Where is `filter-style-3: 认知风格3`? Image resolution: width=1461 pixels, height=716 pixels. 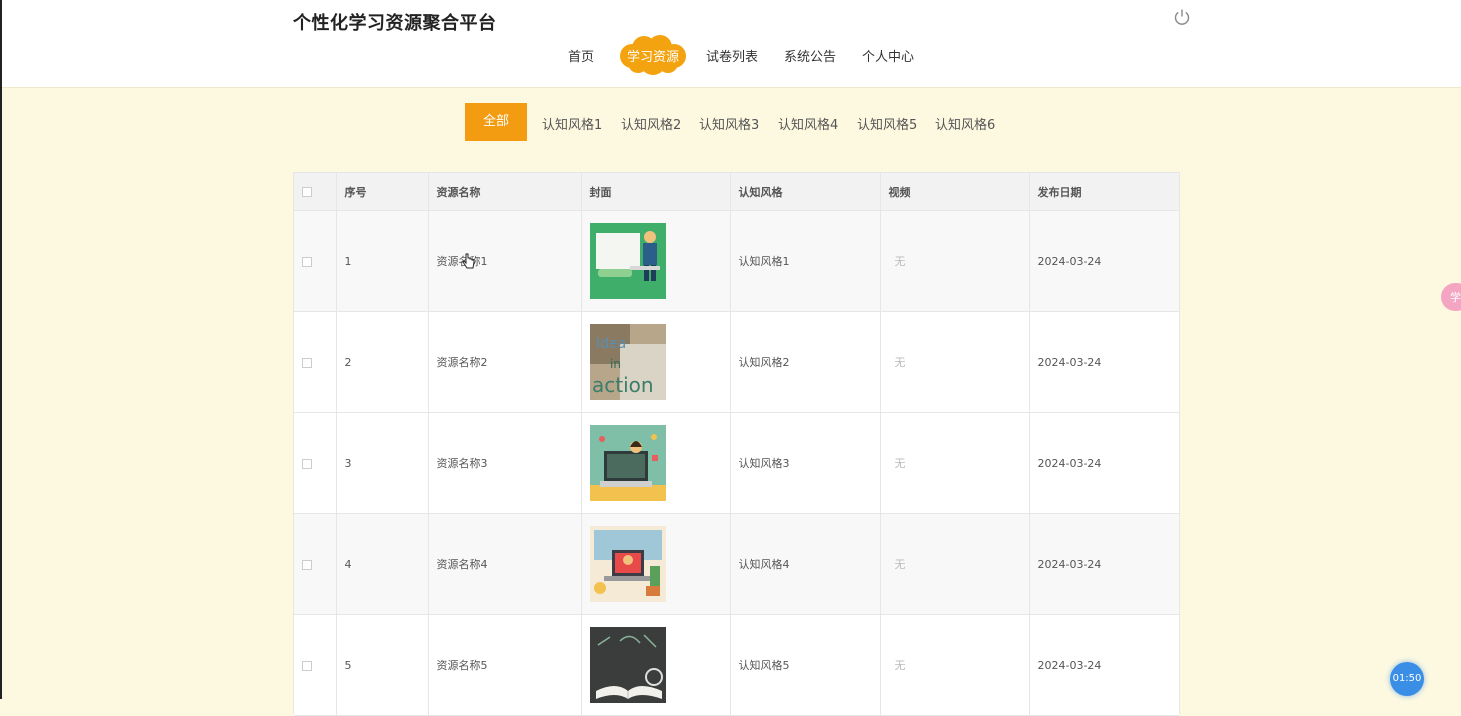
filter-style-3: 认知风格3 is located at coordinates (729, 123).